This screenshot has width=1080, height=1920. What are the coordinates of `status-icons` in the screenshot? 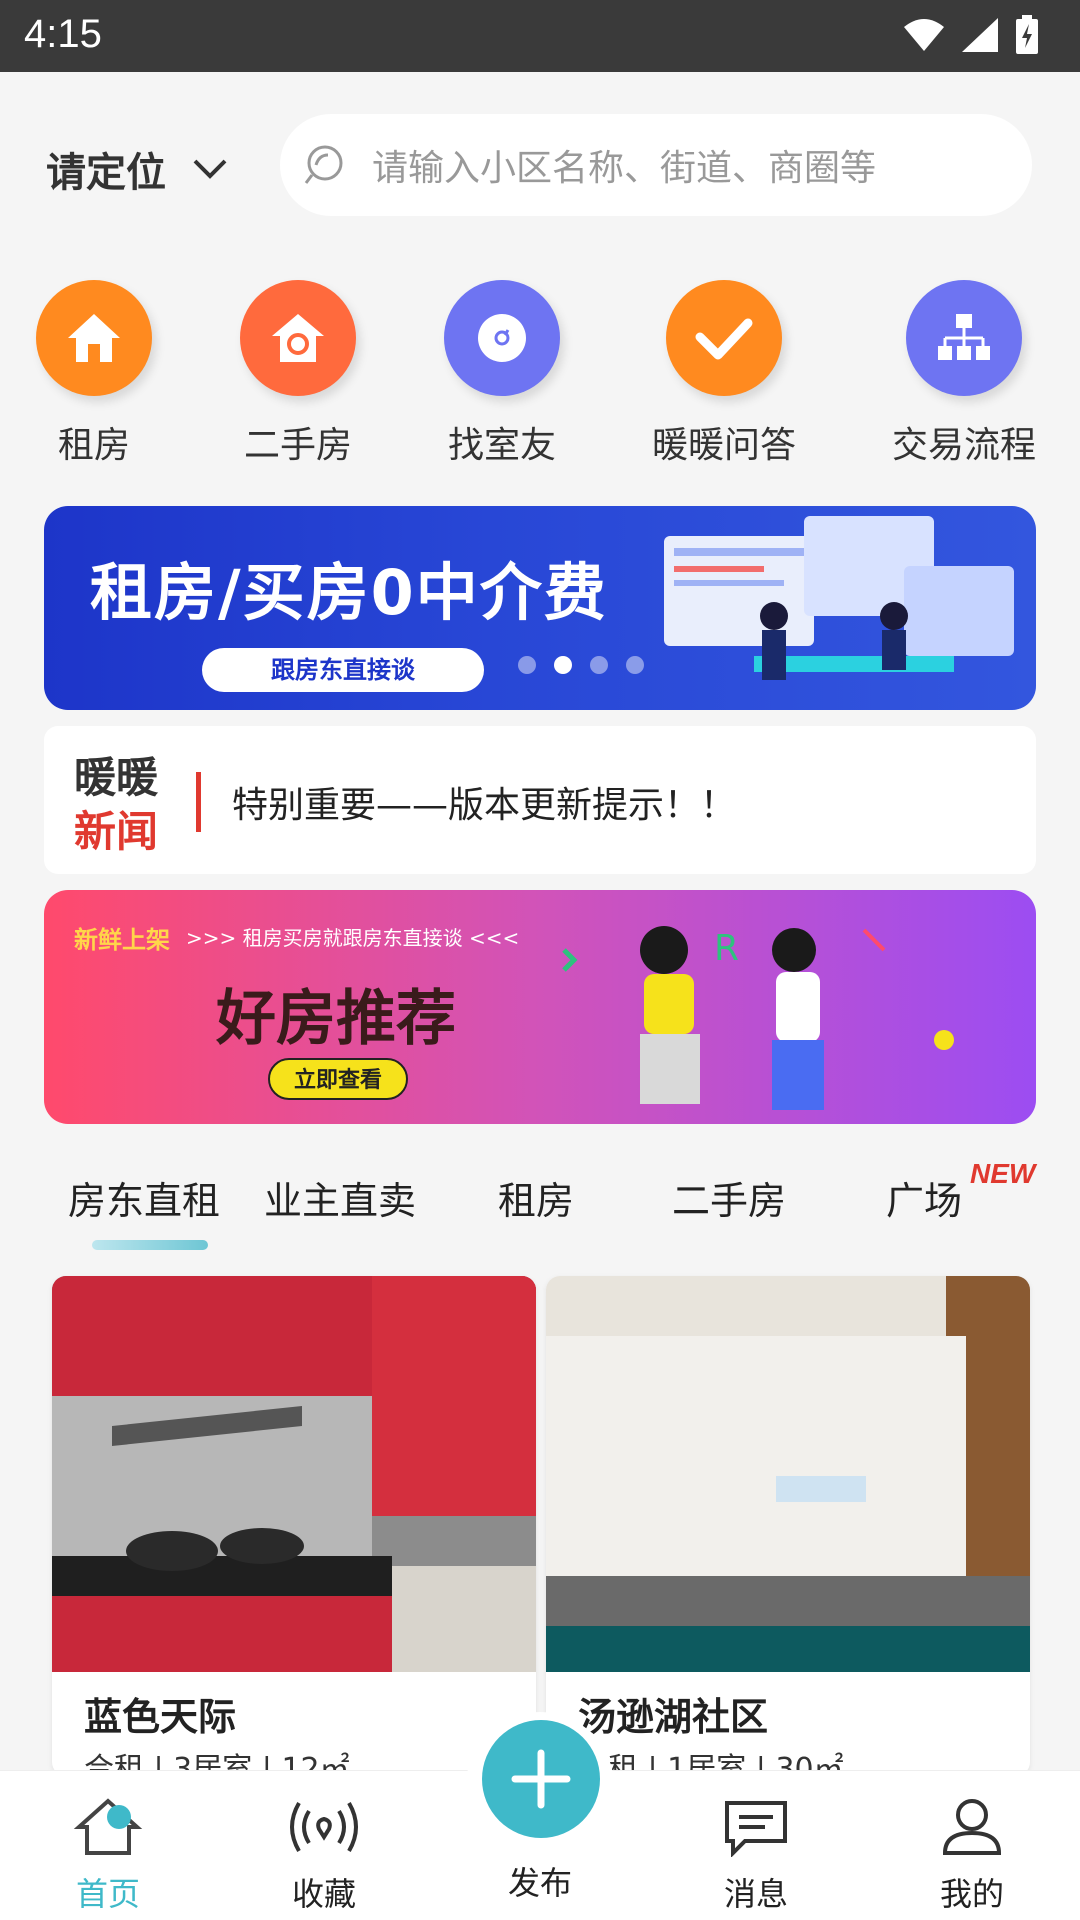 It's located at (971, 35).